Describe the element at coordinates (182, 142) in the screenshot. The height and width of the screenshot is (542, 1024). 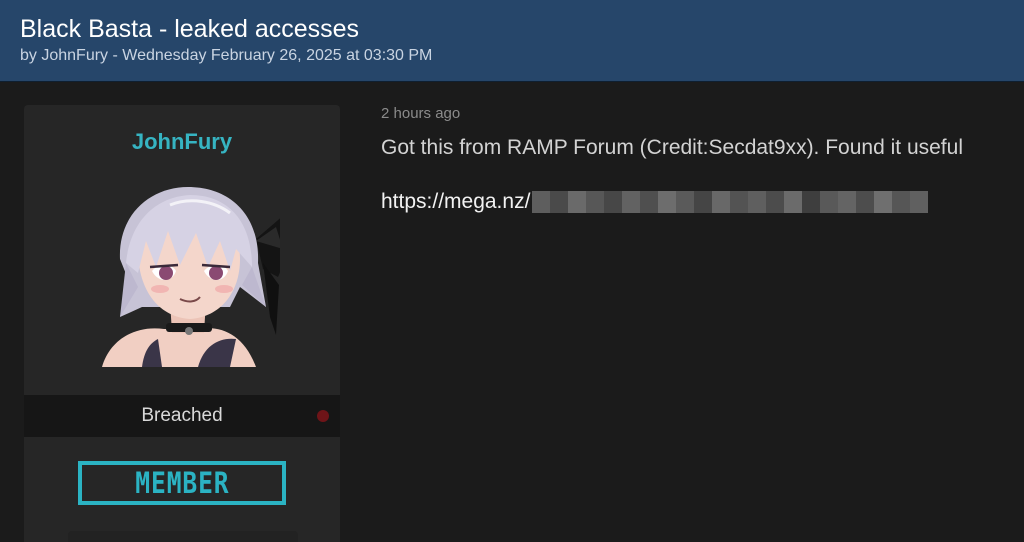
I see `username-link: JohnFury` at that location.